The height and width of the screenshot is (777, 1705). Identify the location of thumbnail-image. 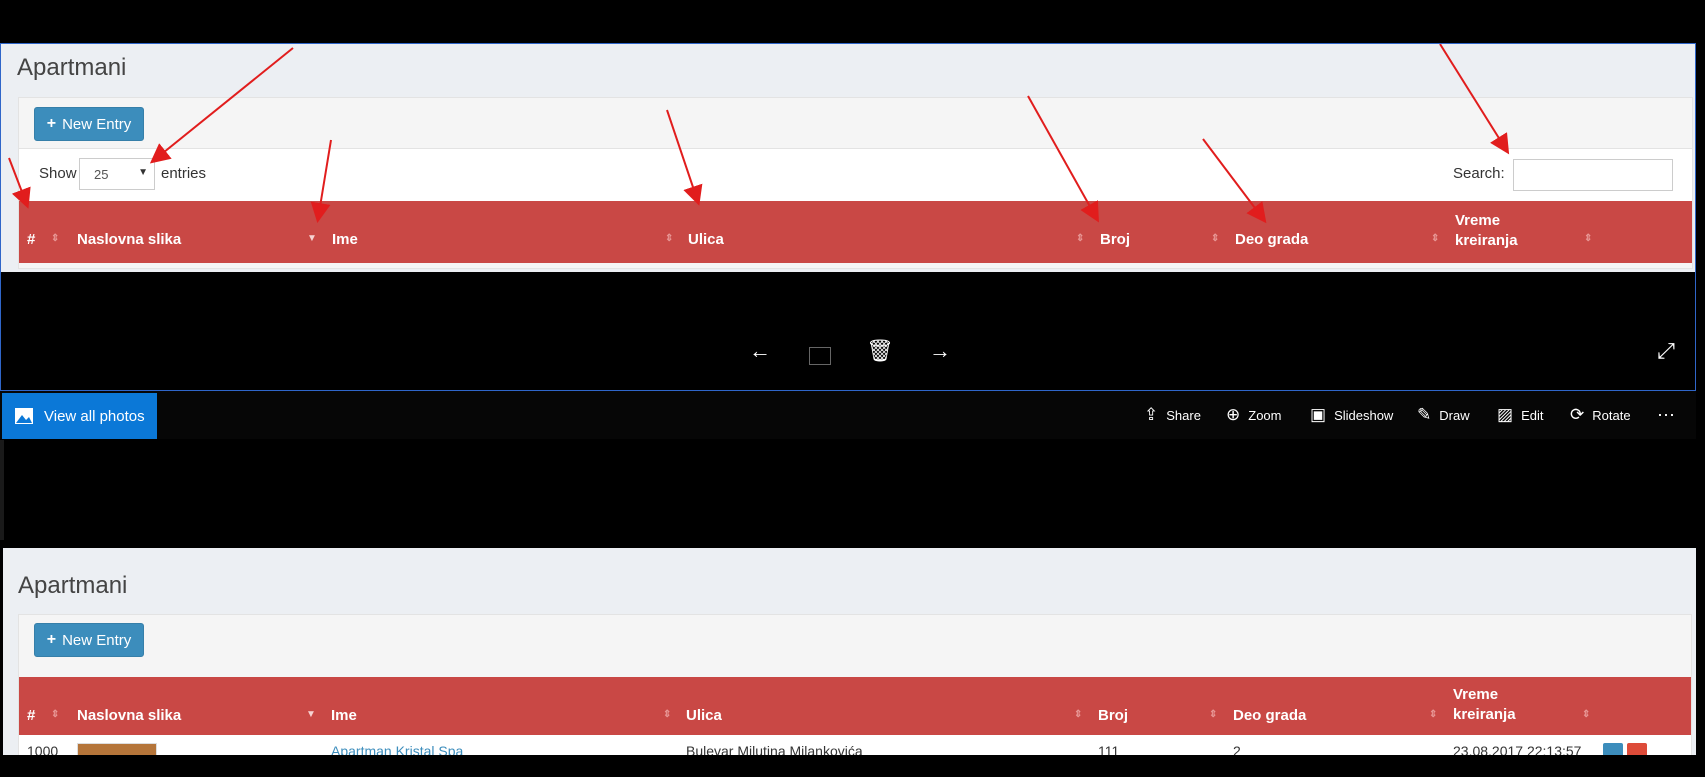
(117, 749).